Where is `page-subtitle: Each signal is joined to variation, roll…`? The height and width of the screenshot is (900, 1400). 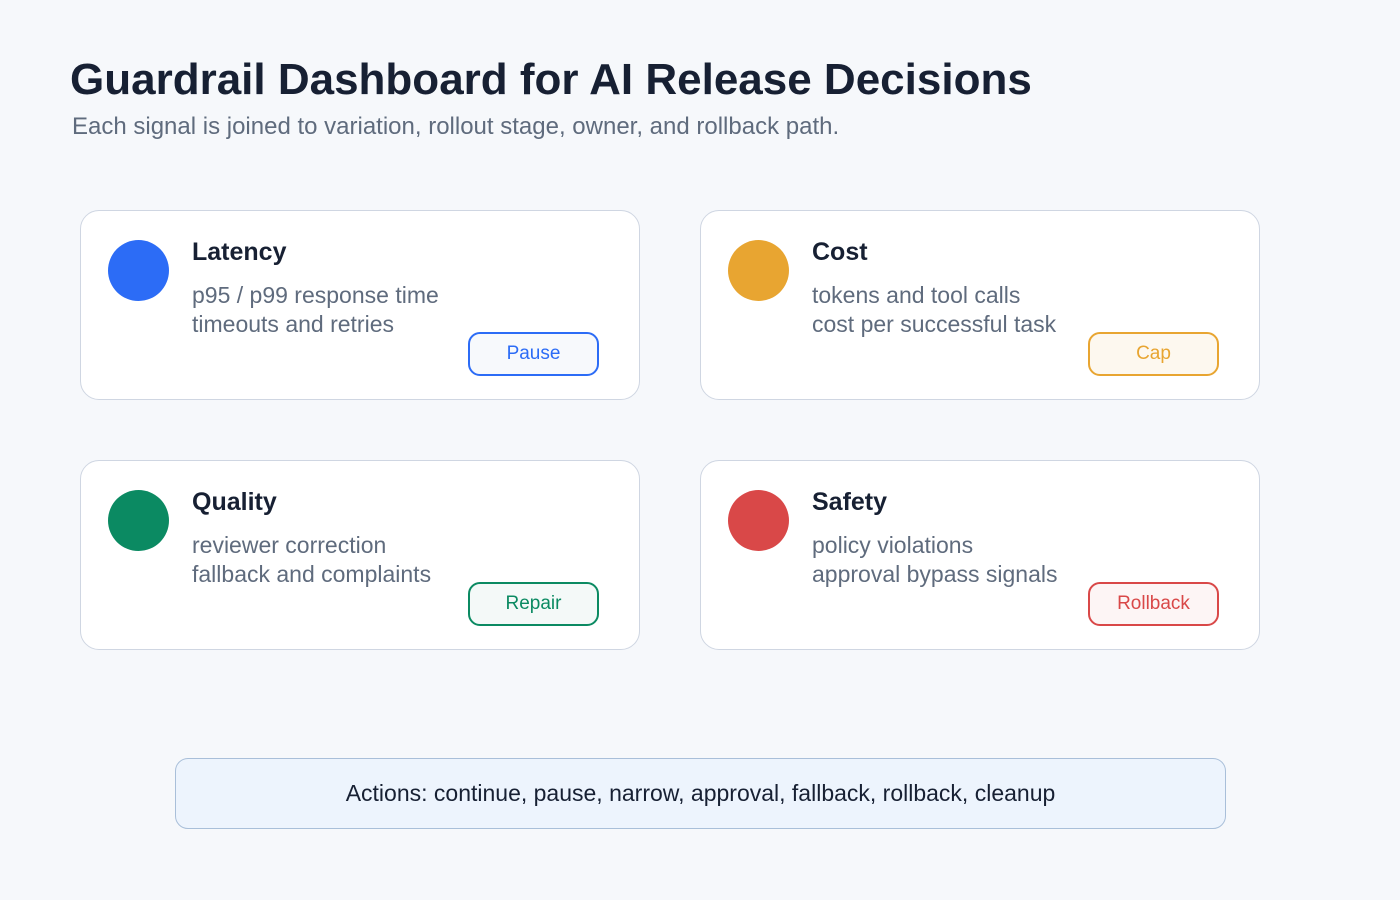
page-subtitle: Each signal is joined to variation, roll… is located at coordinates (456, 126).